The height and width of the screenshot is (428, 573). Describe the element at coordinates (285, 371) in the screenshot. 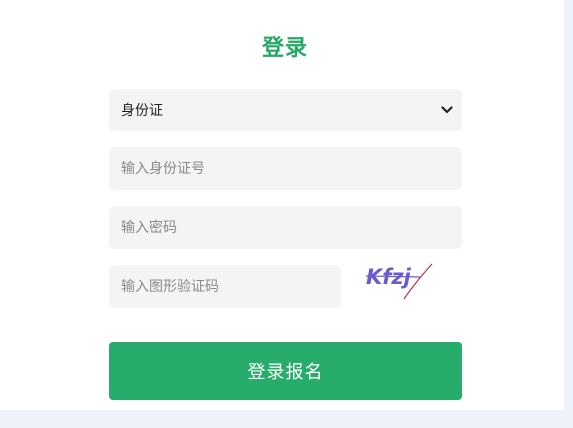

I see `submit-registration-button: 登录报名` at that location.